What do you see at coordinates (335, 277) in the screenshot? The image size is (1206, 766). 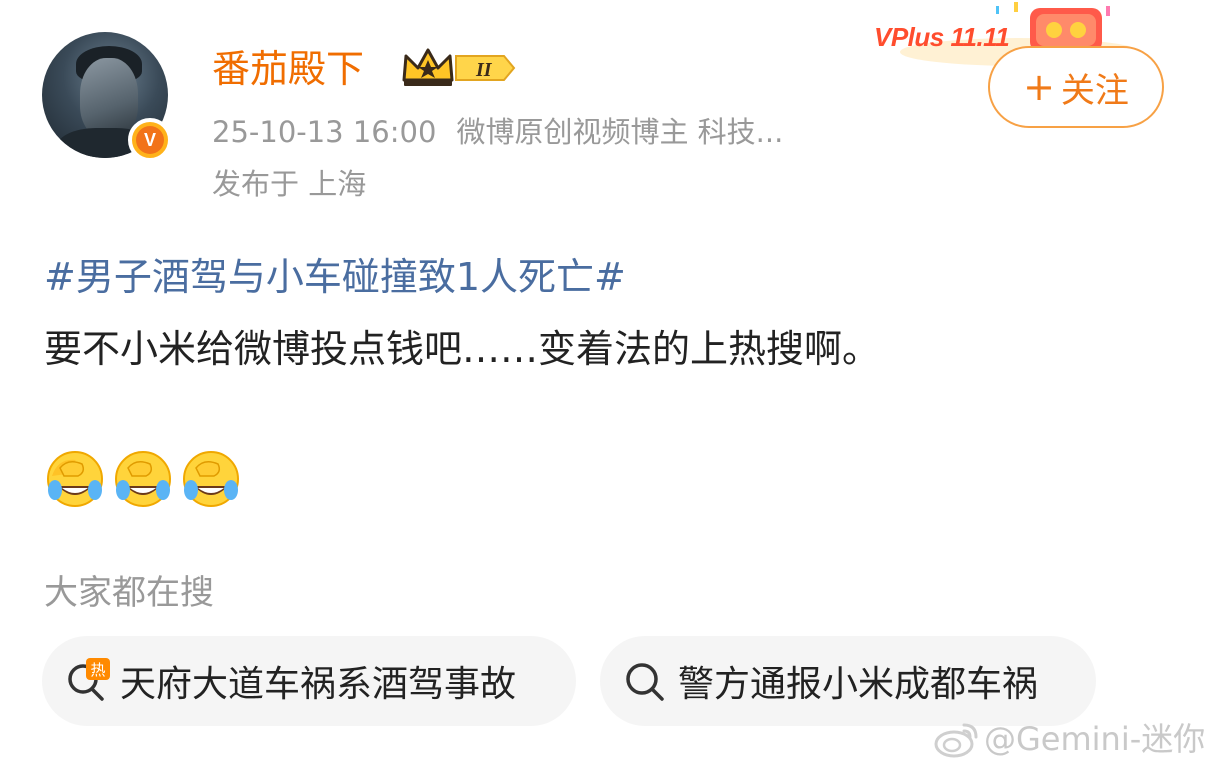 I see `topic-hashtag-link: #男子酒驾与小车碰撞致1人死亡#` at bounding box center [335, 277].